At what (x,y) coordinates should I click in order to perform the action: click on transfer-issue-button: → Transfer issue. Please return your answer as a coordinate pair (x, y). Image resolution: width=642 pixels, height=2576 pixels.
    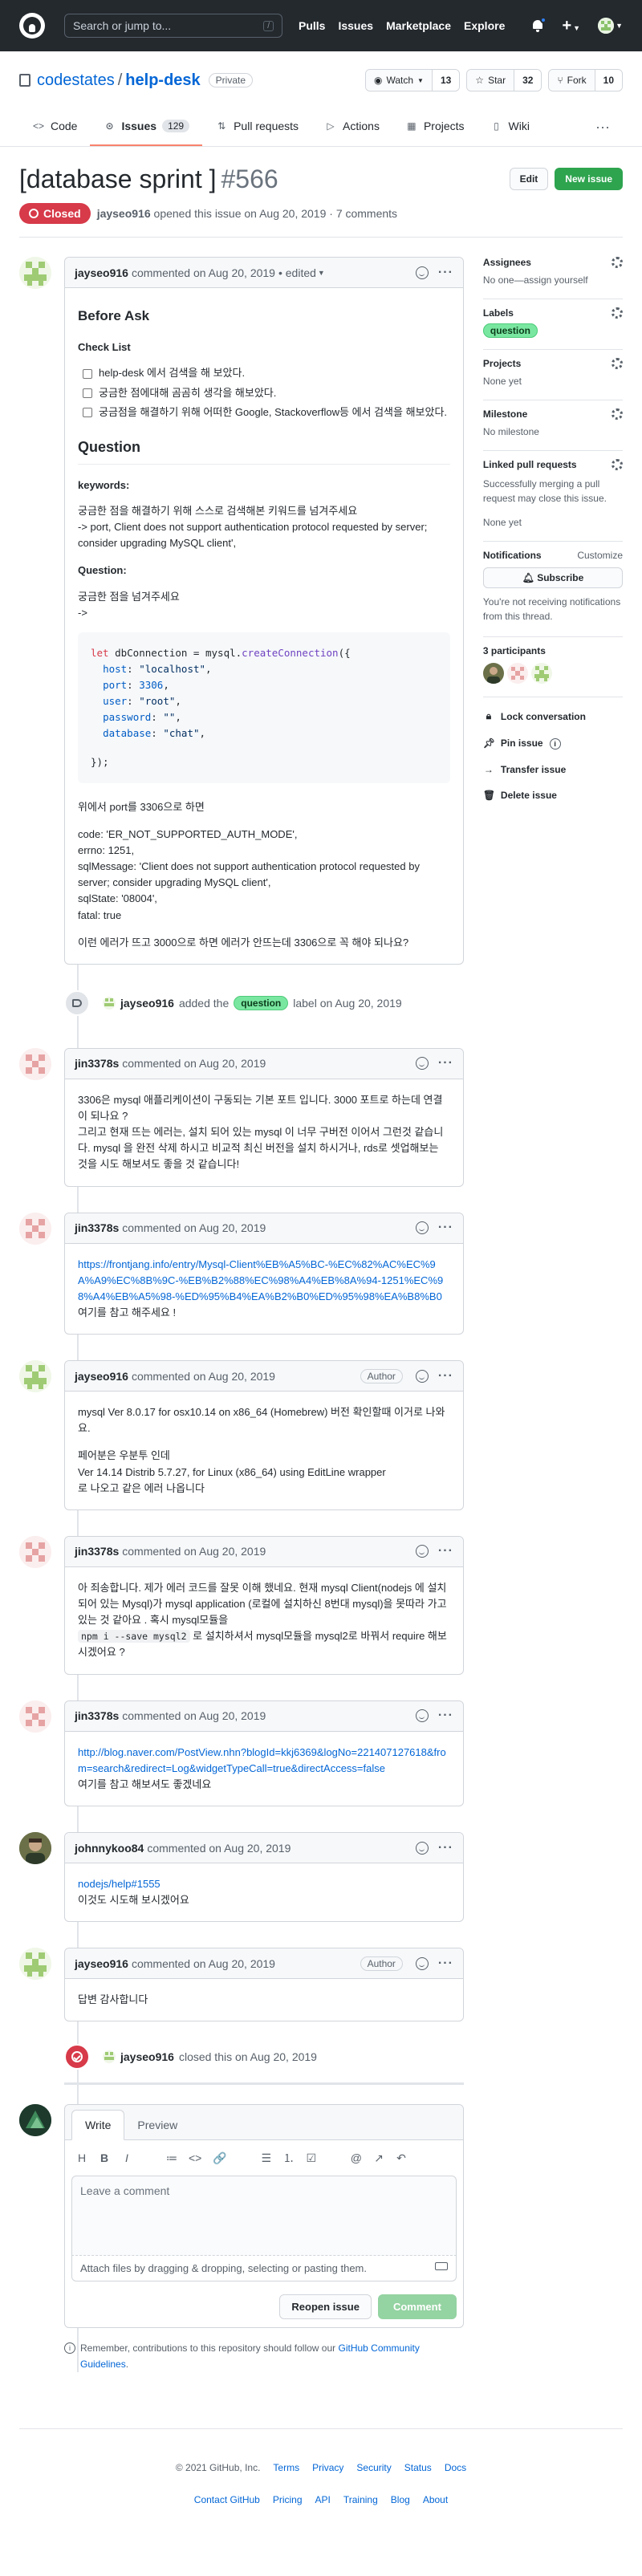
    Looking at the image, I should click on (553, 770).